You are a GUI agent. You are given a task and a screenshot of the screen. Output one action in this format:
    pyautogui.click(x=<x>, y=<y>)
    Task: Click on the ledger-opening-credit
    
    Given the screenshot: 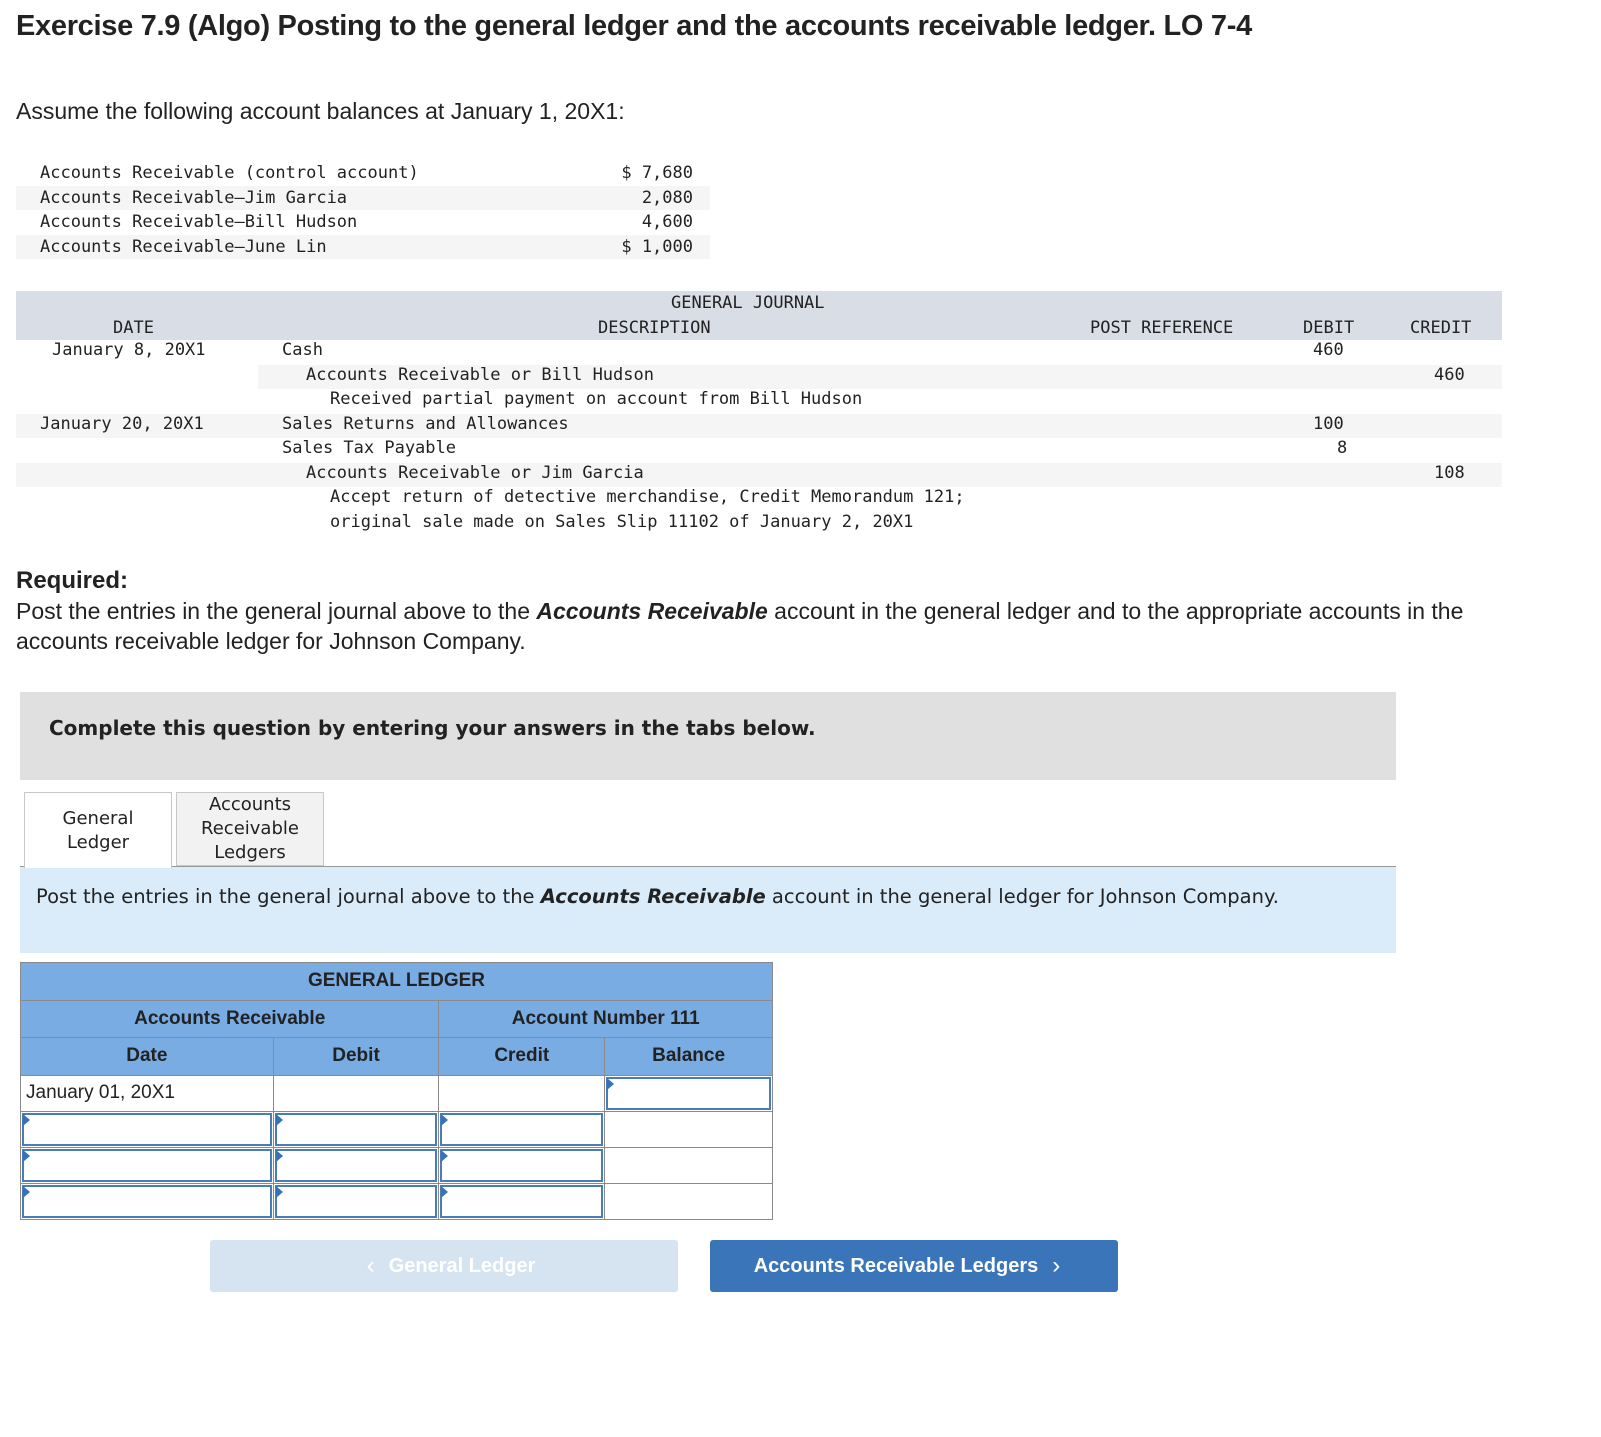 What is the action you would take?
    pyautogui.click(x=522, y=1093)
    